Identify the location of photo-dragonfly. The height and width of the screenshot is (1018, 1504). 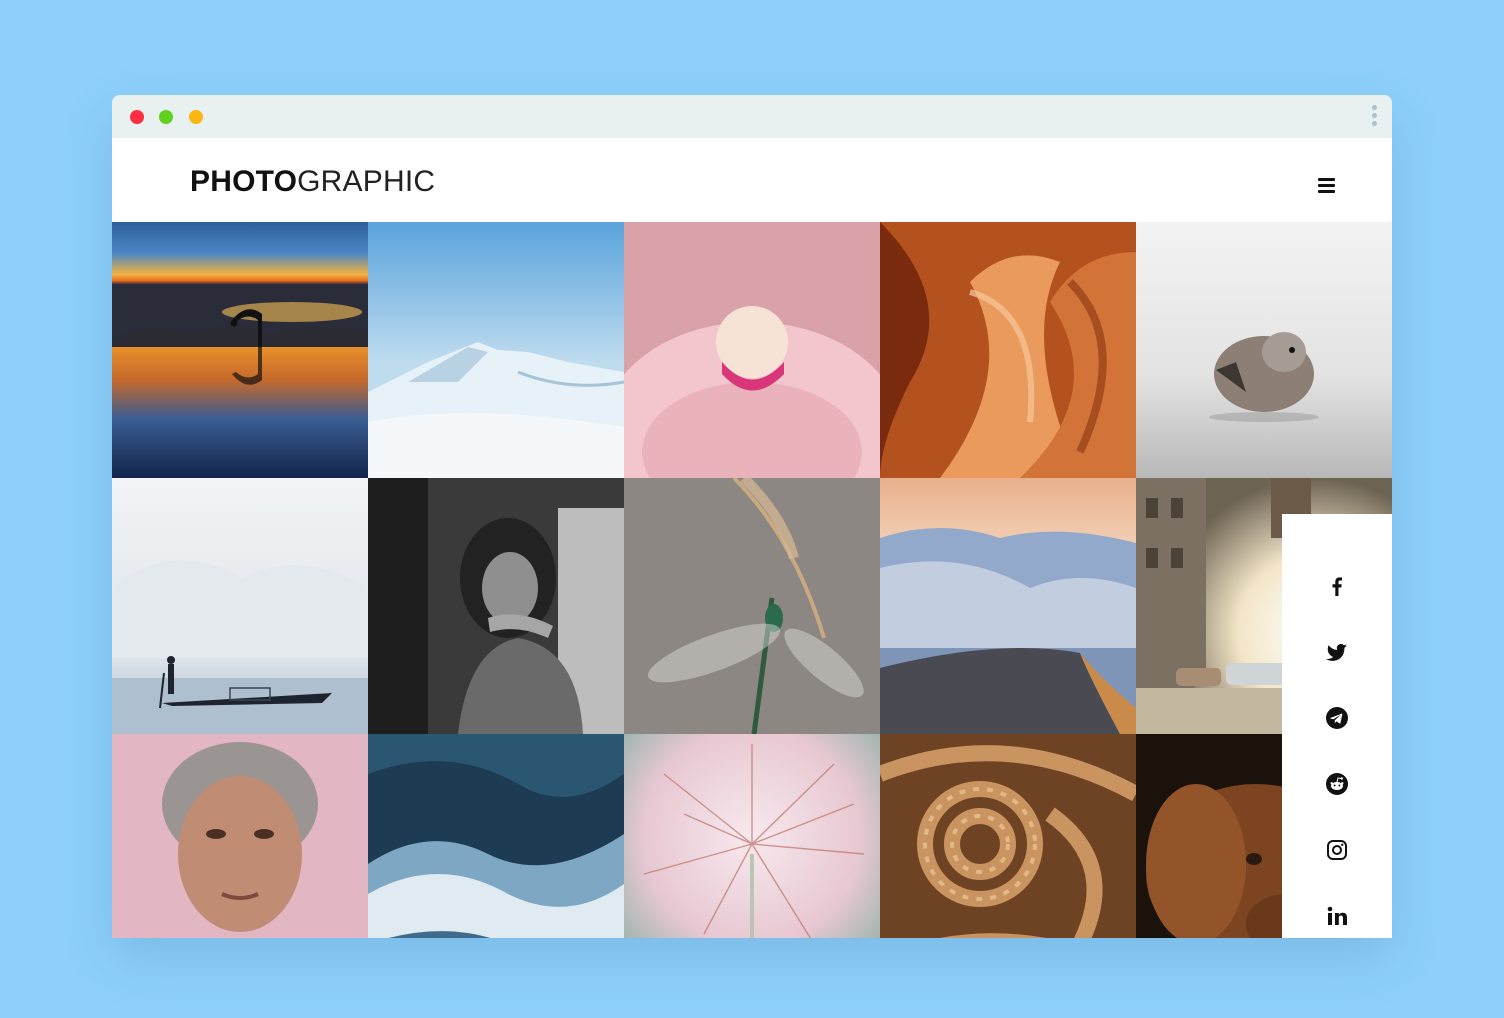
(752, 606).